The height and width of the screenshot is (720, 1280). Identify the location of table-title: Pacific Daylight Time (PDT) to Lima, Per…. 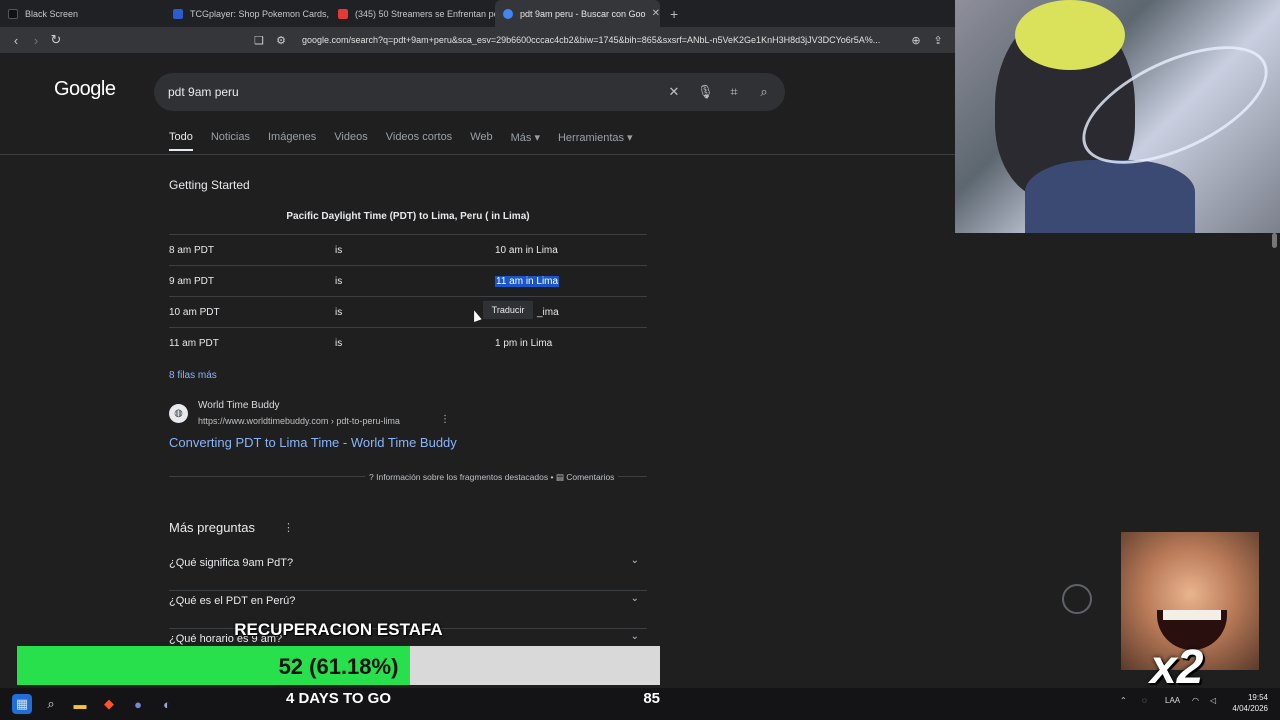
(408, 216).